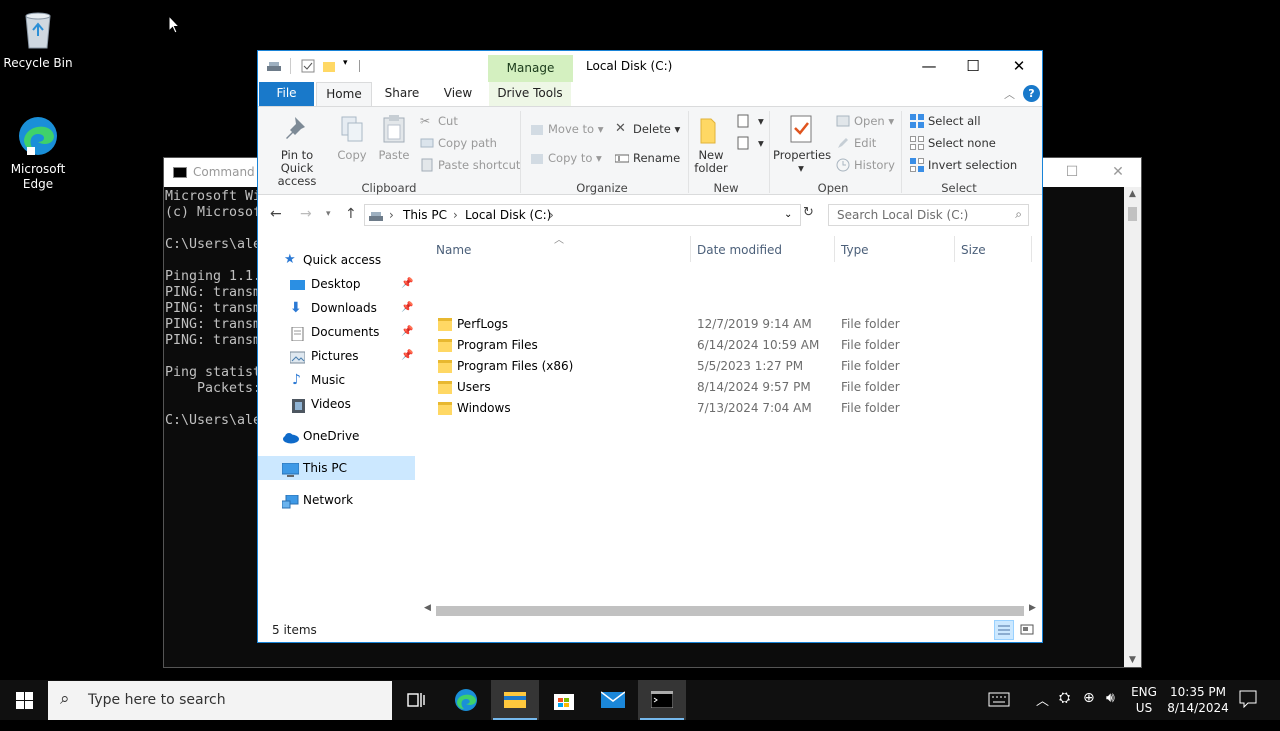  What do you see at coordinates (726, 324) in the screenshot?
I see `file-row: PerfLogs 12/7/2019 9:14 AM File folder` at bounding box center [726, 324].